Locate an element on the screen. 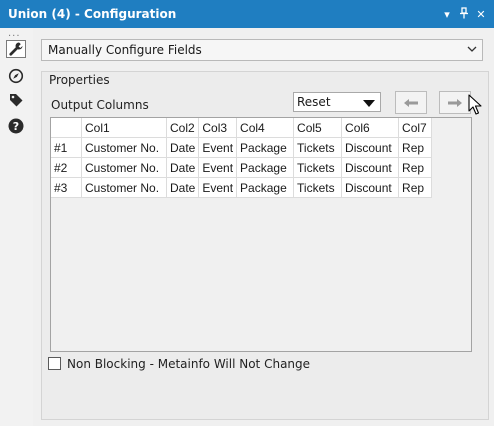 This screenshot has height=426, width=494. tag-icon is located at coordinates (16, 100).